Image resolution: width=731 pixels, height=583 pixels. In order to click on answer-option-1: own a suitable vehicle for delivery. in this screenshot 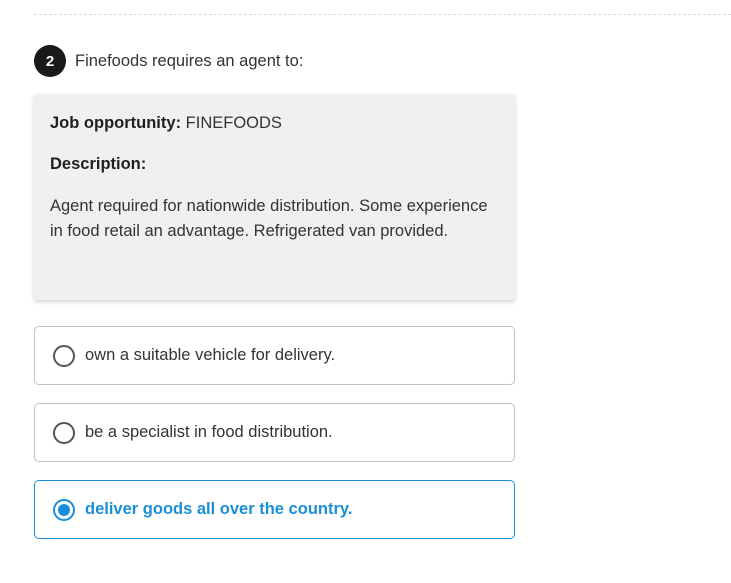, I will do `click(274, 355)`.